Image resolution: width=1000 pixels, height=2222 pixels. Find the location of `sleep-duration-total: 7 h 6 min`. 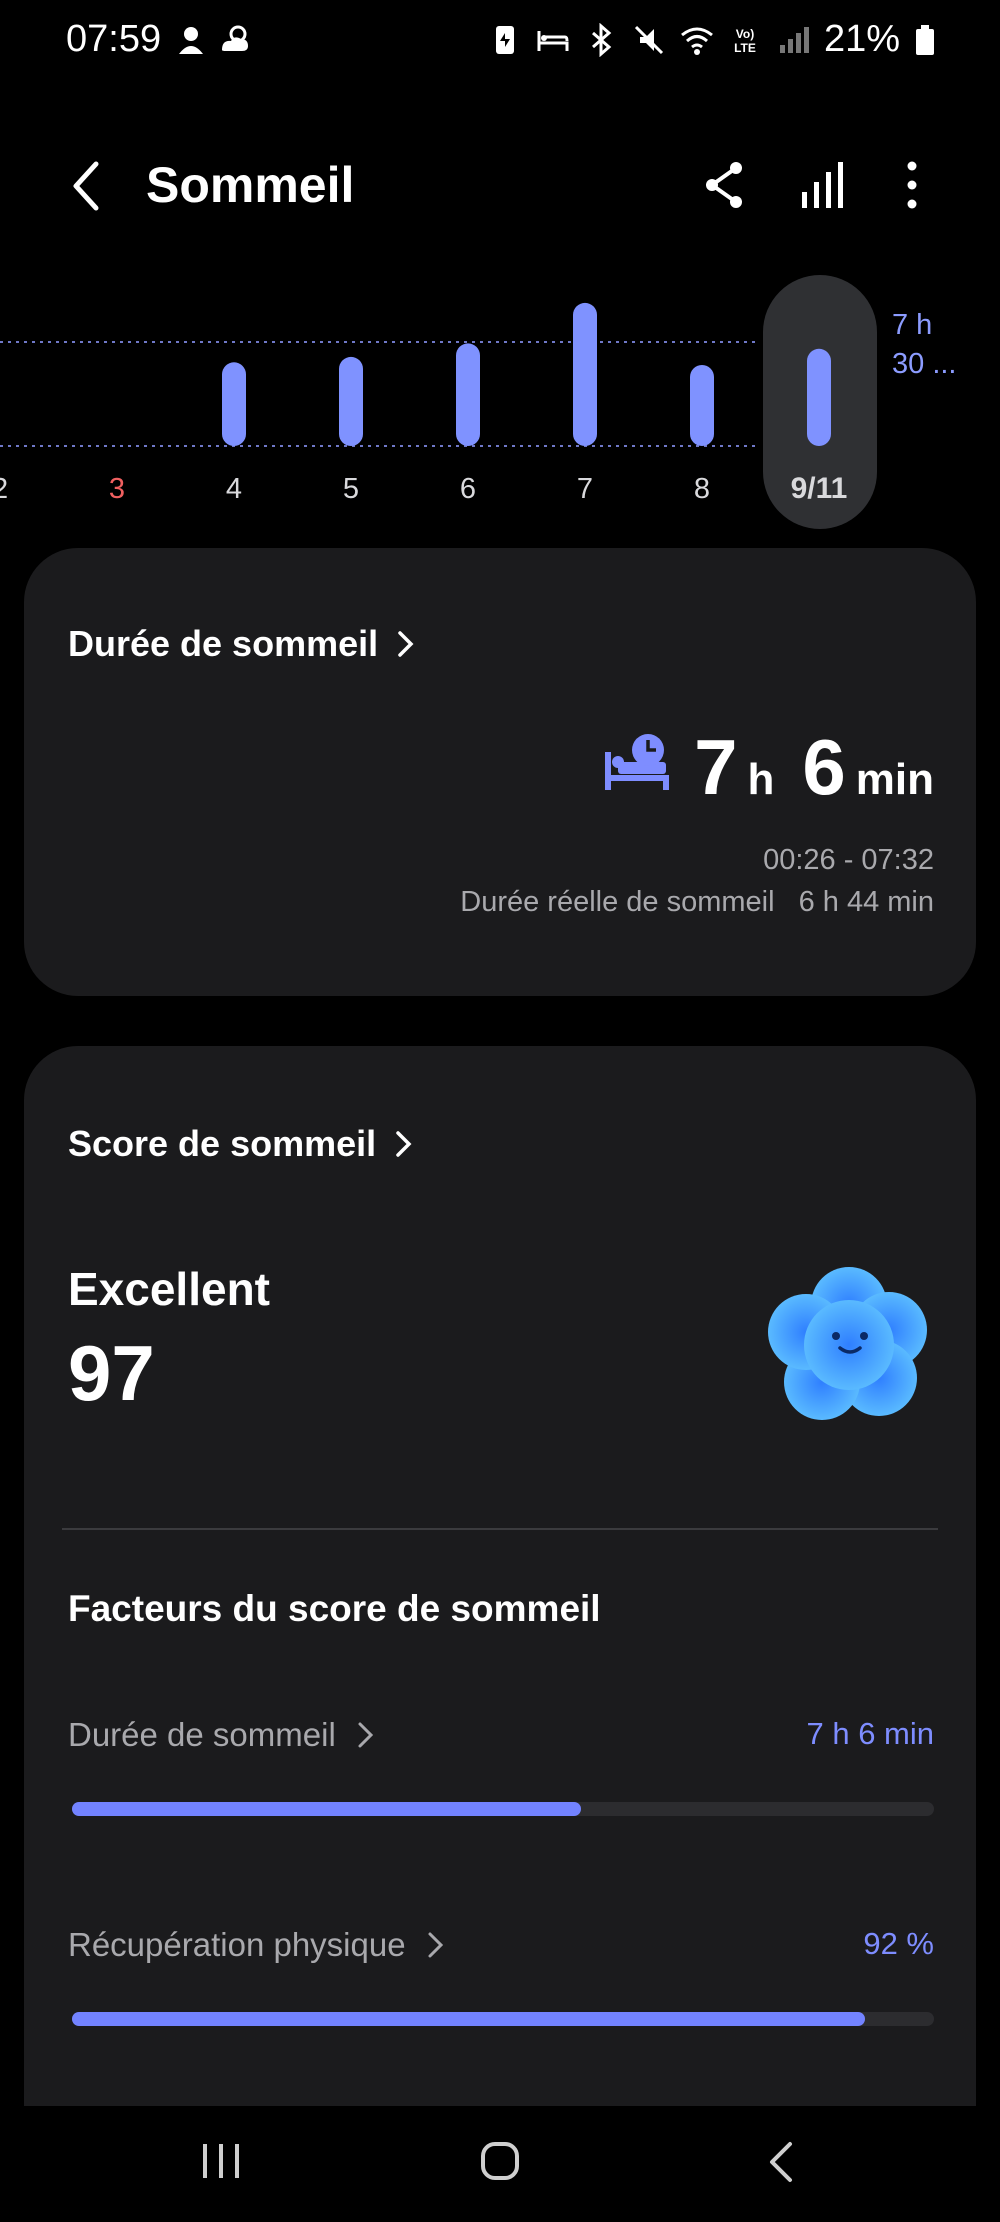

sleep-duration-total: 7 h 6 min is located at coordinates (814, 767).